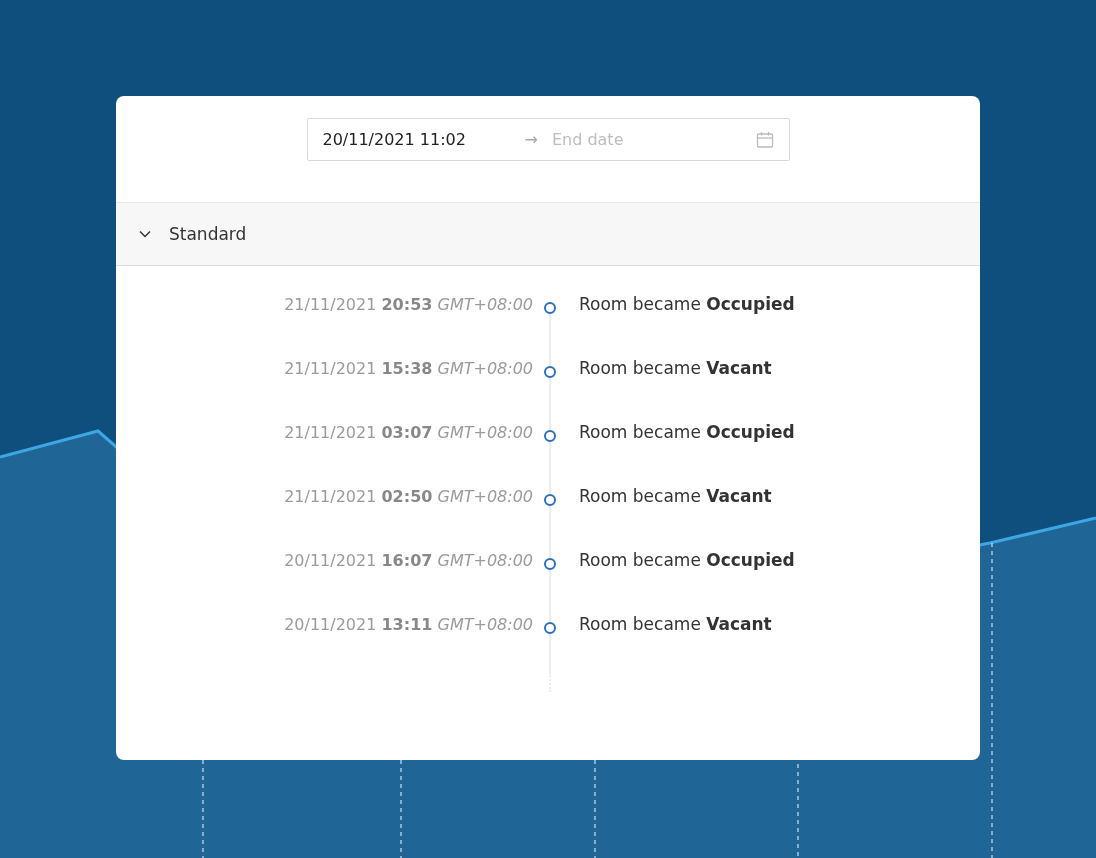  Describe the element at coordinates (548, 139) in the screenshot. I see `date-range-field: 20/11/2021 11:02 → End date` at that location.